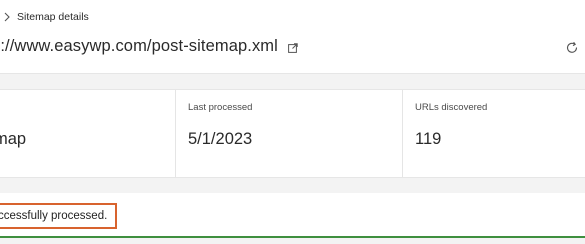 This screenshot has width=585, height=244. I want to click on open-in-new-icon, so click(293, 47).